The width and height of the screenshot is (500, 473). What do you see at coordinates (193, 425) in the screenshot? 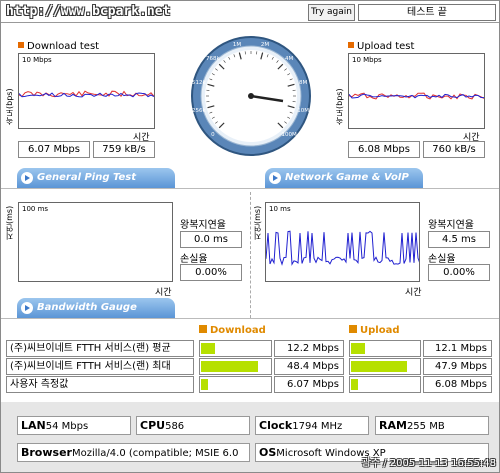
I see `cpu-info: CPU586` at bounding box center [193, 425].